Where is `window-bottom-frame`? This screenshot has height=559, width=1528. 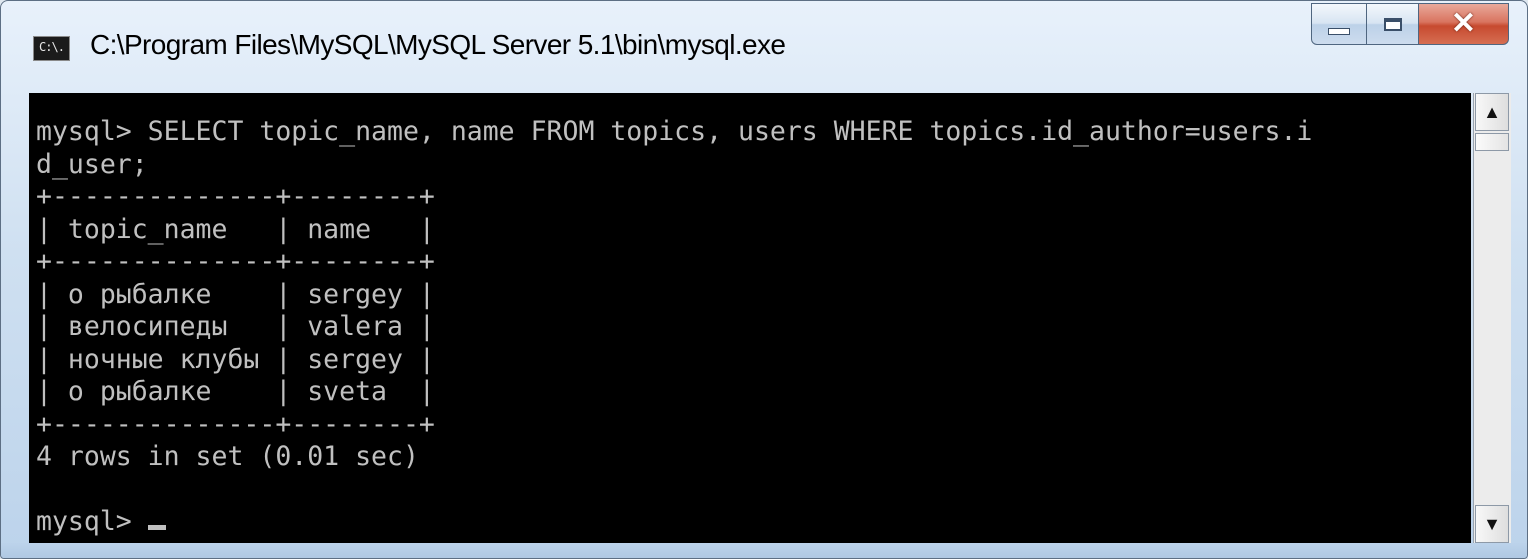 window-bottom-frame is located at coordinates (764, 550).